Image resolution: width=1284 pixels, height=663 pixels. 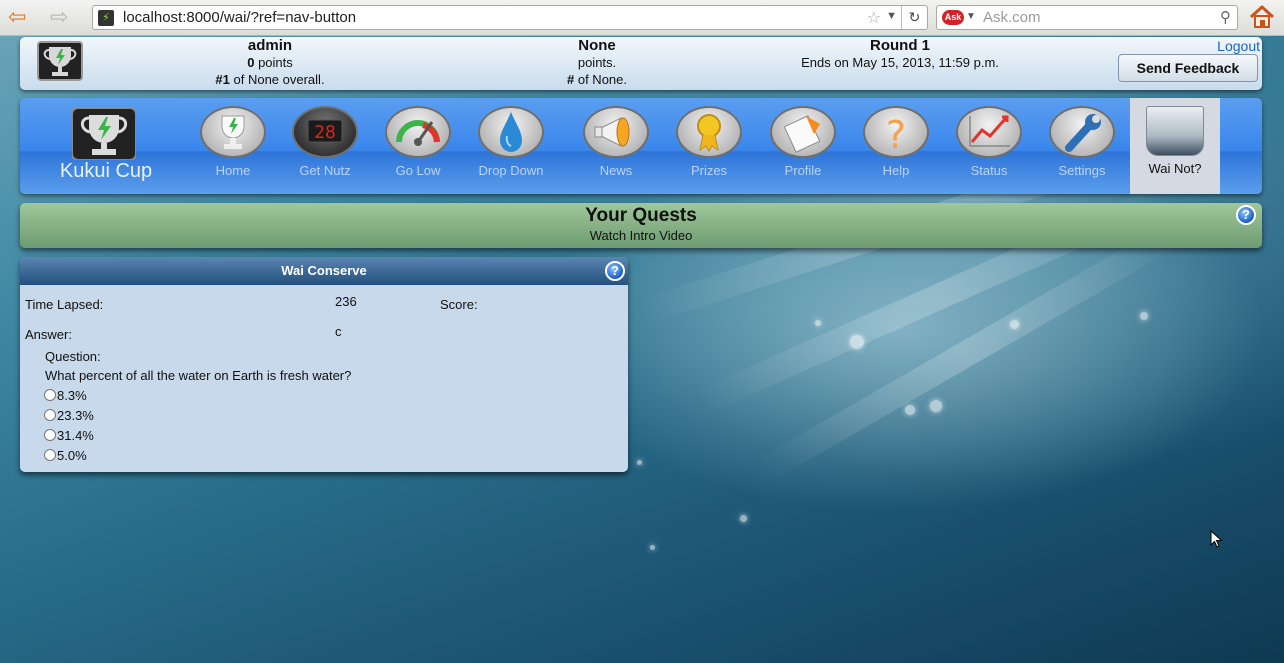 I want to click on answer-option-label: 23.3%, so click(x=75, y=415).